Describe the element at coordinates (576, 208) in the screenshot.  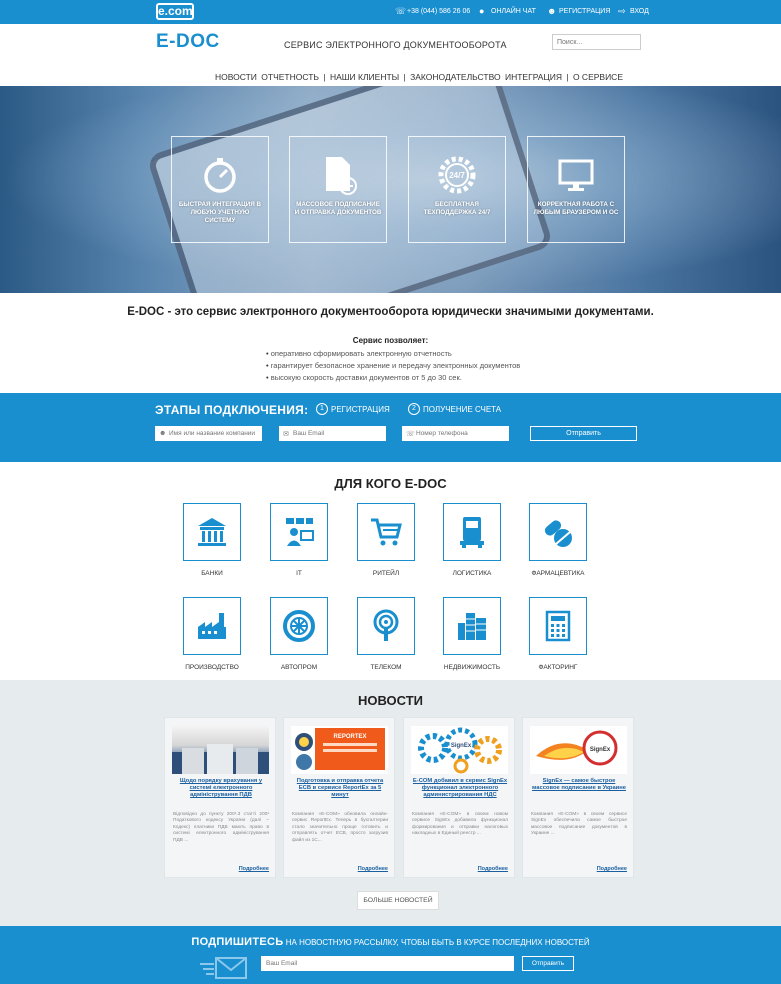
I see `feature-label: КОРРЕКТНАЯ РАБОТА С ЛЮБЫМ БРАУЗЕРОМ И ОС` at that location.